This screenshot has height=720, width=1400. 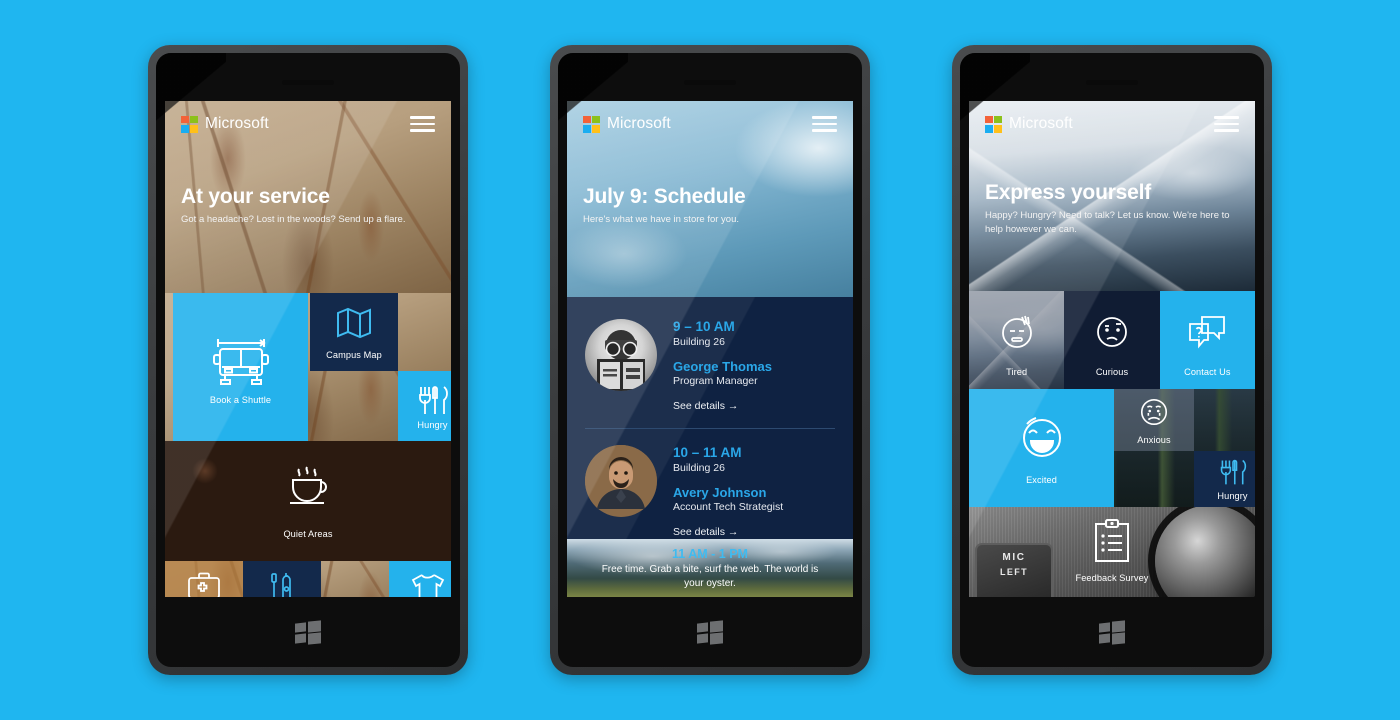 I want to click on tile-label: Campus Map, so click(x=354, y=355).